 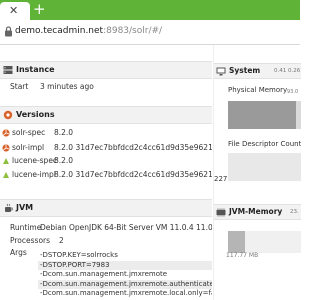 I want to click on jvm-memory-bar-fill, so click(x=236, y=242).